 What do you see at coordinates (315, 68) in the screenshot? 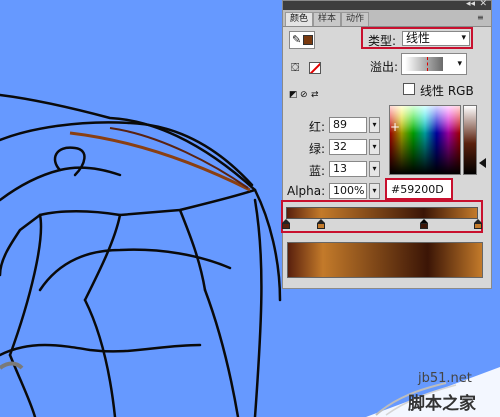
I see `fill-color-swatch` at bounding box center [315, 68].